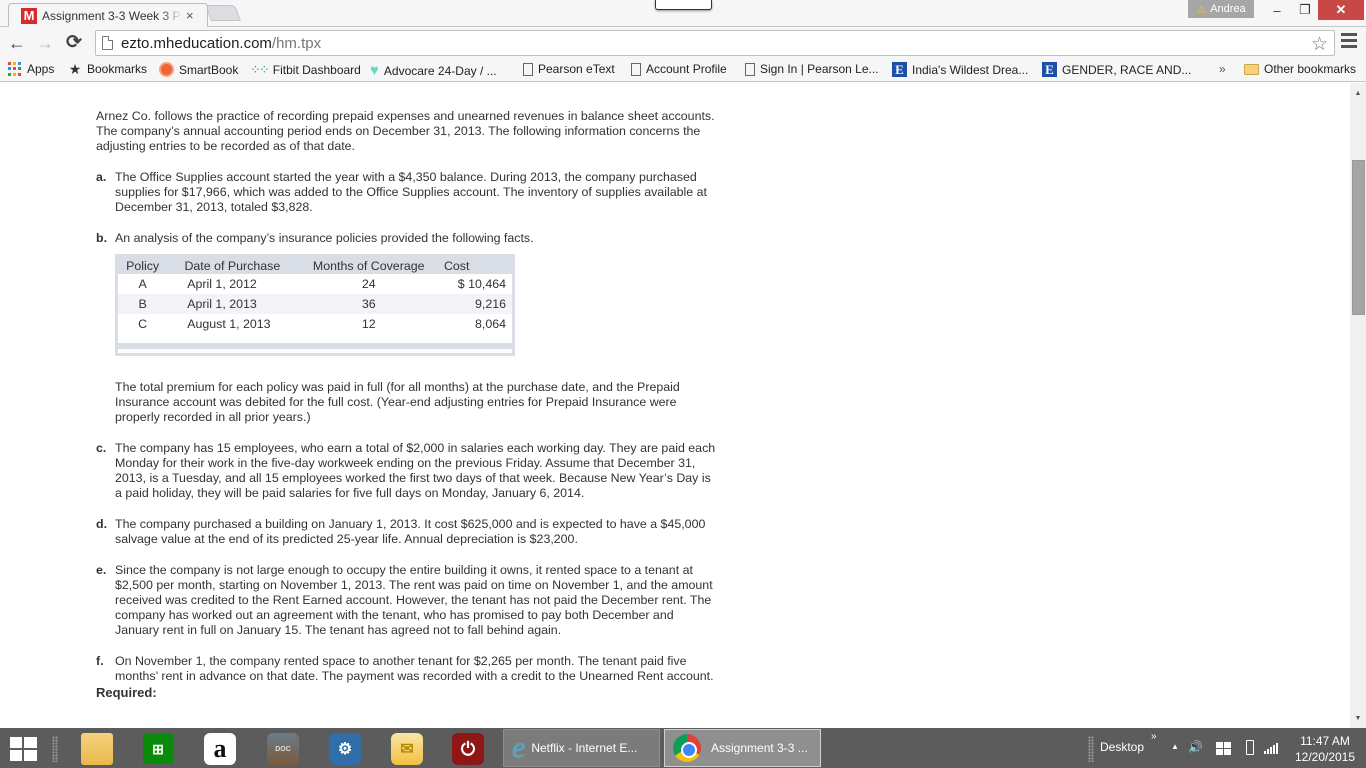 The height and width of the screenshot is (768, 1366). Describe the element at coordinates (1358, 719) in the screenshot. I see `scroll-down-arrow-icon: ▼` at that location.